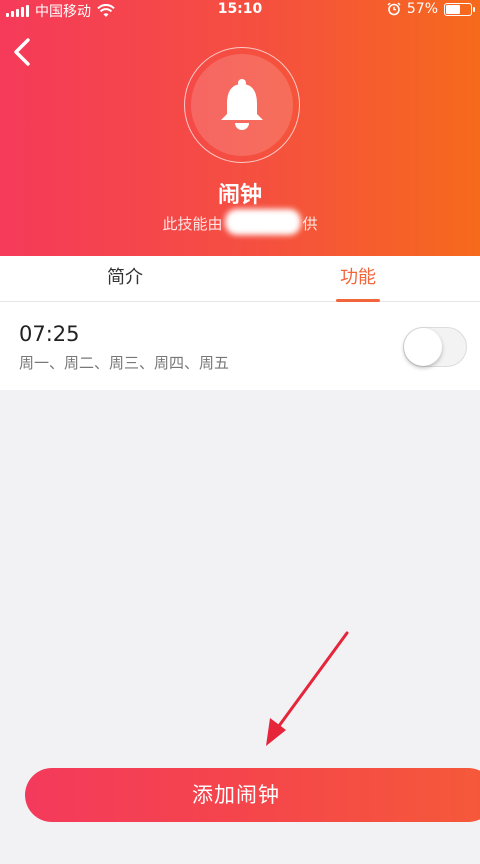 The width and height of the screenshot is (480, 864). I want to click on back-button, so click(23, 52).